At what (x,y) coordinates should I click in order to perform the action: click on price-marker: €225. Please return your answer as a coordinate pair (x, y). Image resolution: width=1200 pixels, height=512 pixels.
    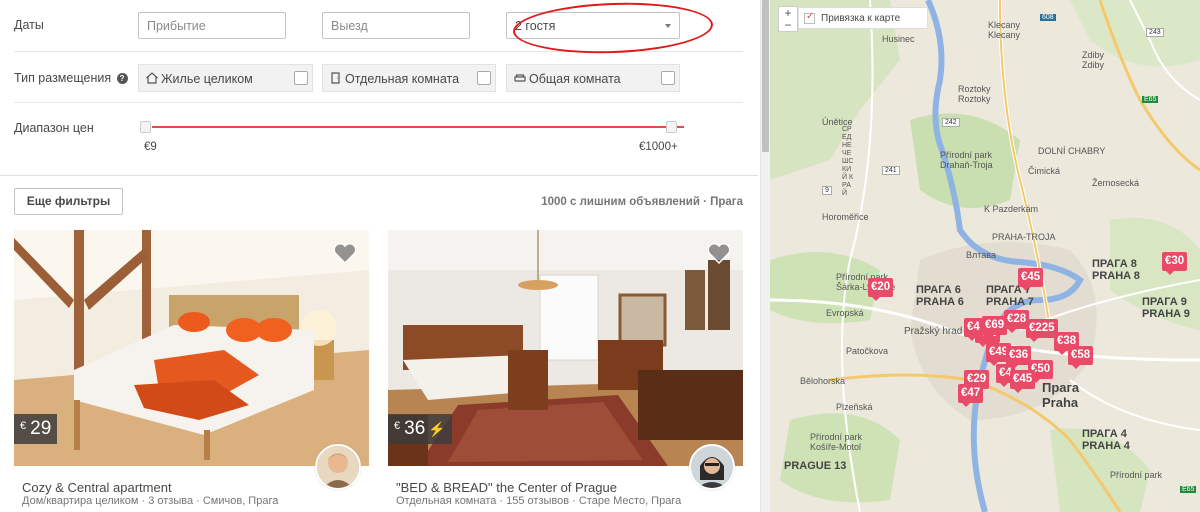
    Looking at the image, I should click on (1042, 330).